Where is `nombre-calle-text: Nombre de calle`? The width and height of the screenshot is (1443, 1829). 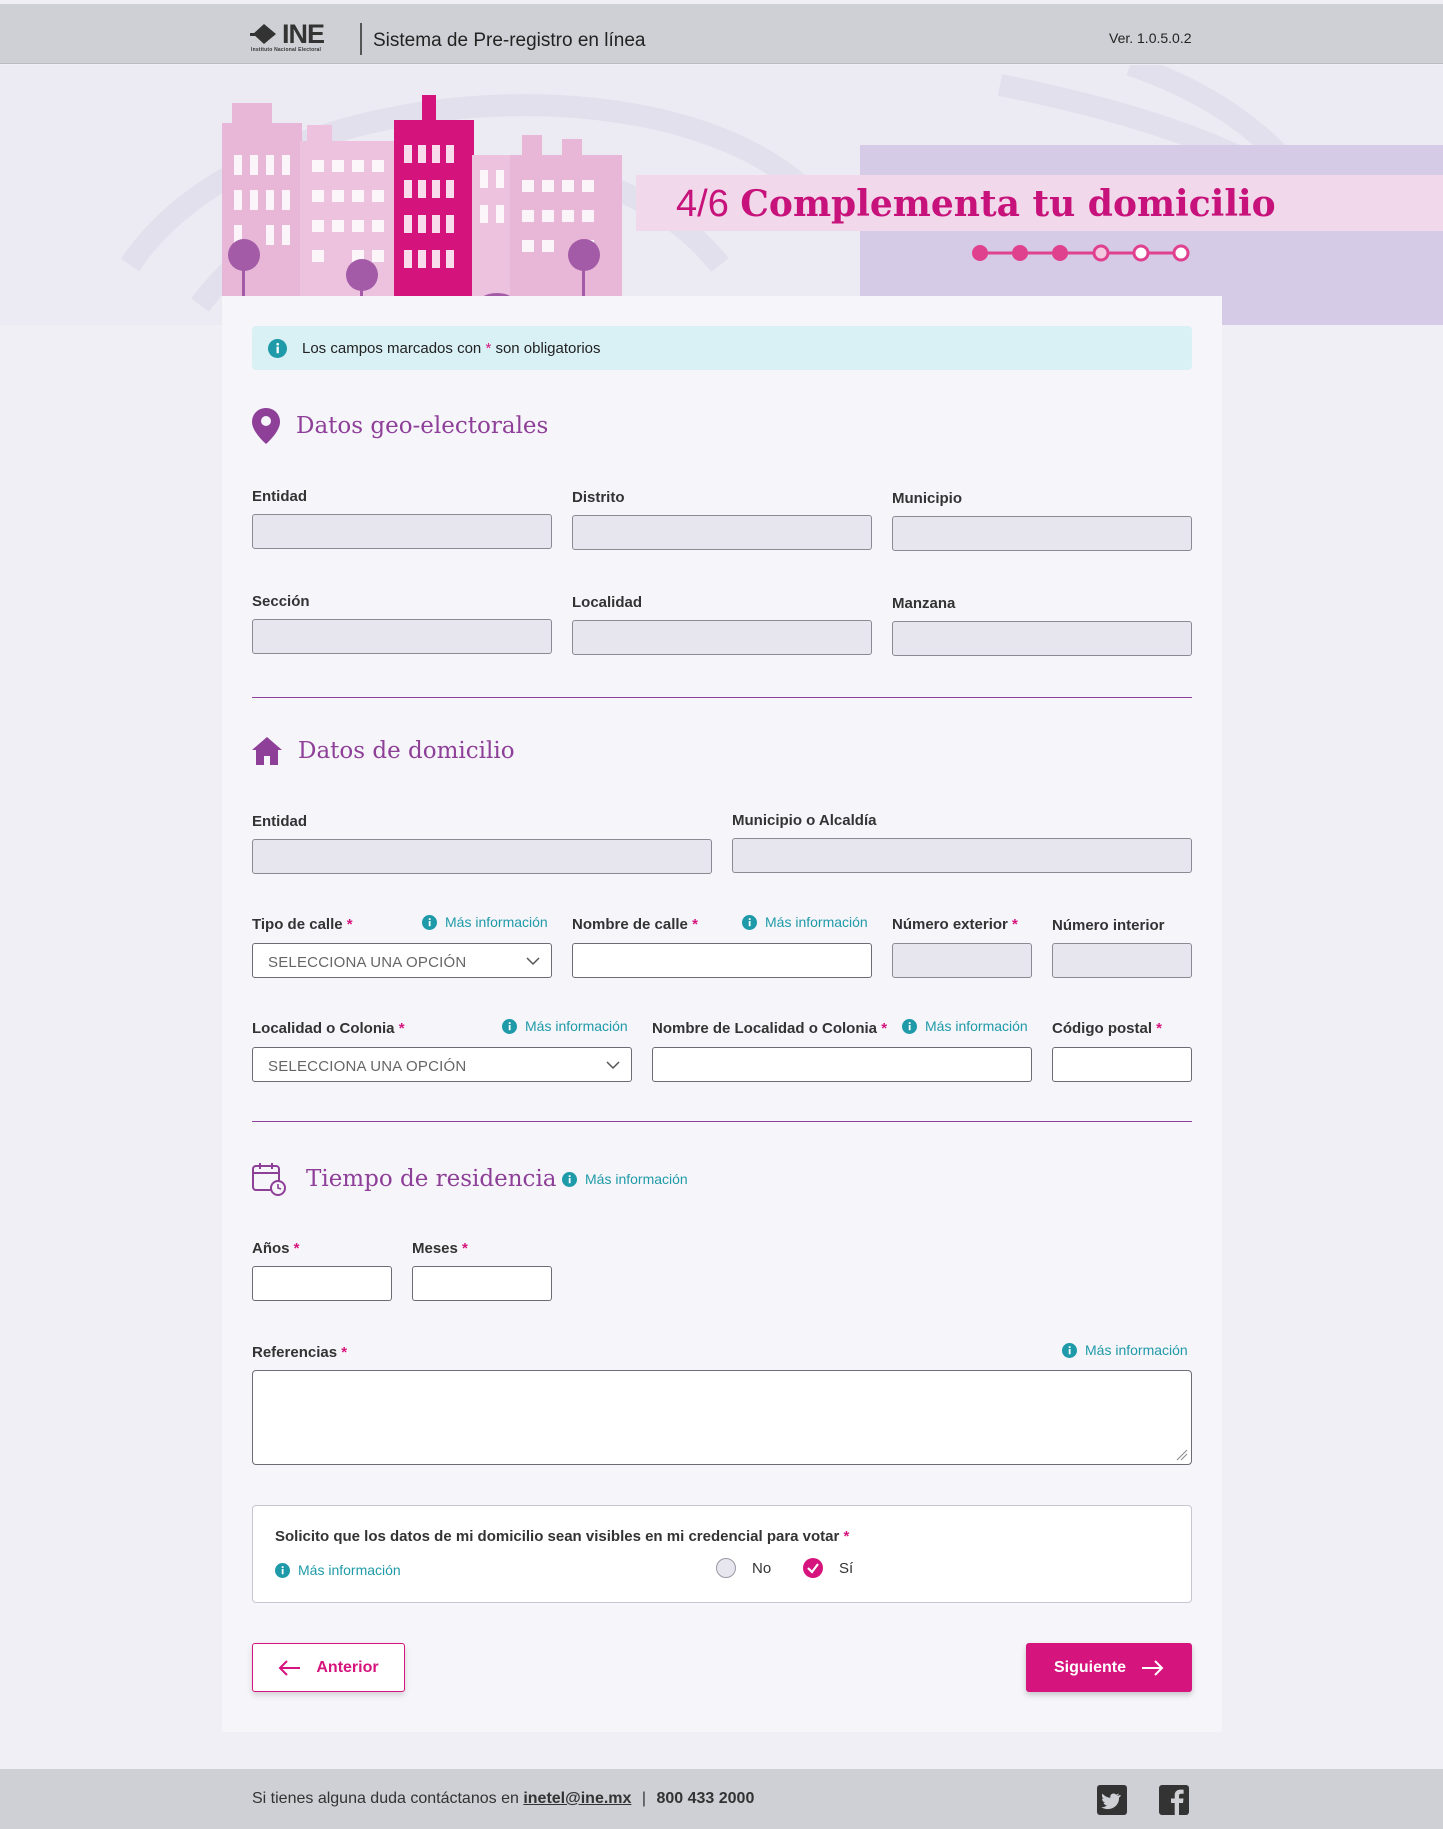
nombre-calle-text: Nombre de calle is located at coordinates (630, 924).